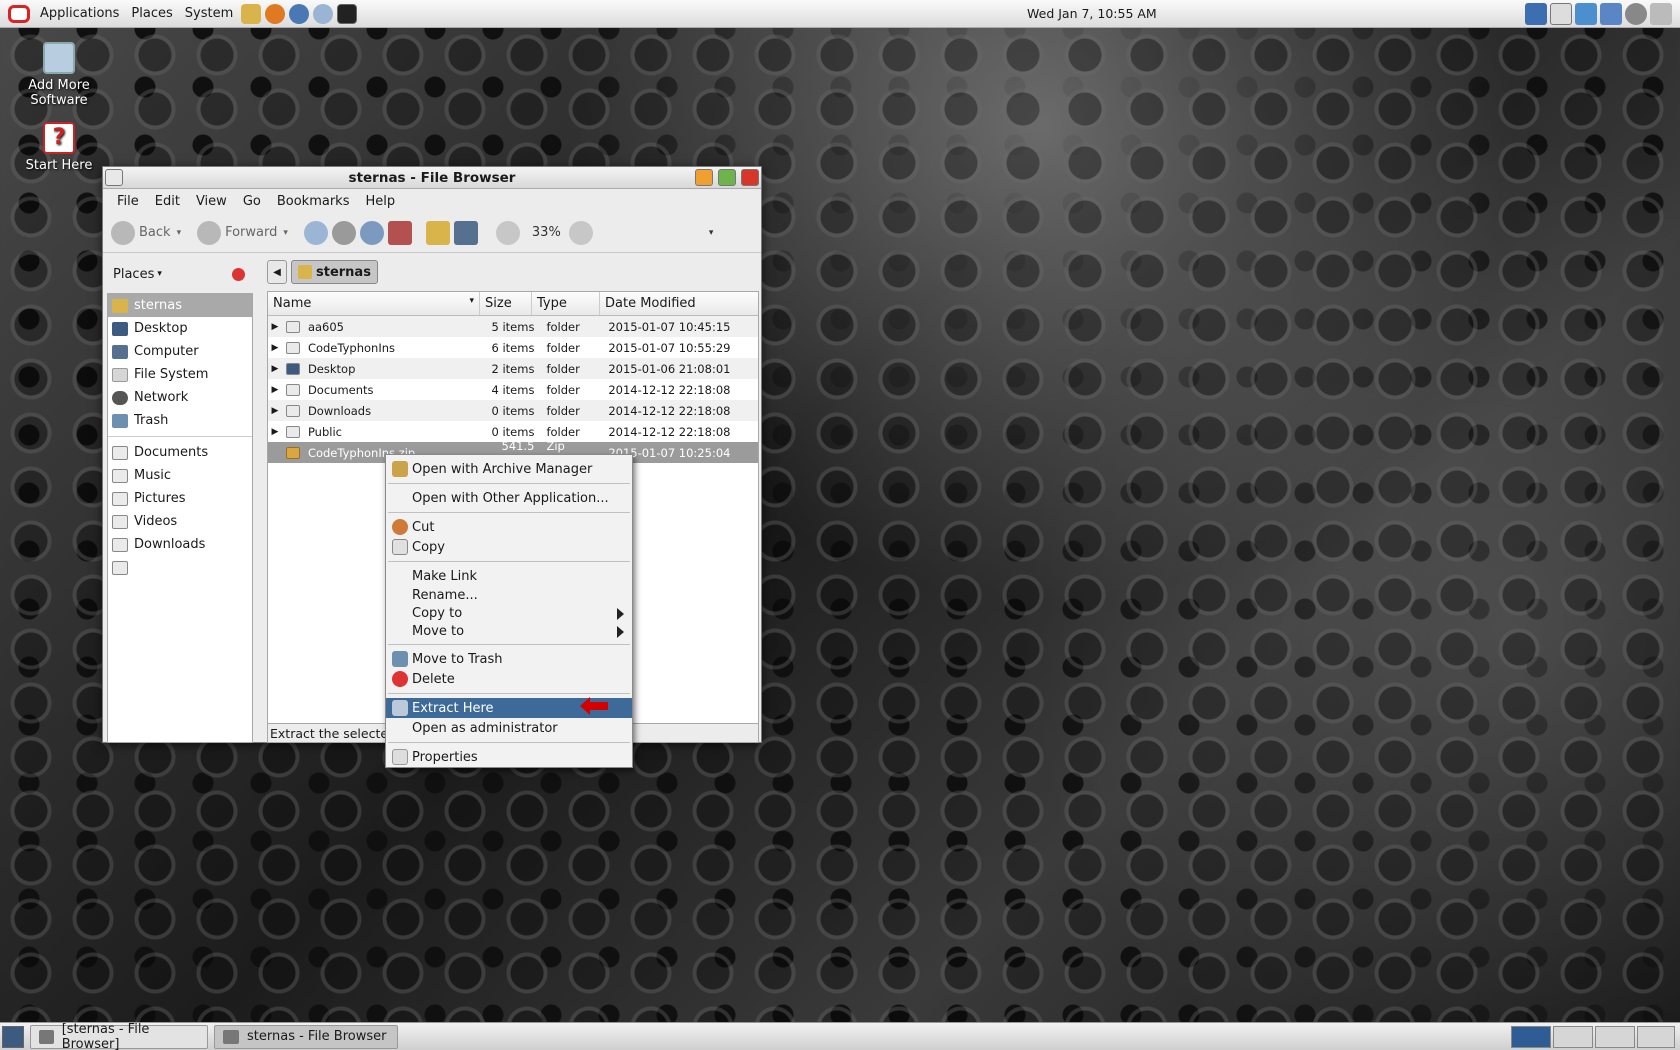  Describe the element at coordinates (299, 13) in the screenshot. I see `mail-launcher-icon` at that location.